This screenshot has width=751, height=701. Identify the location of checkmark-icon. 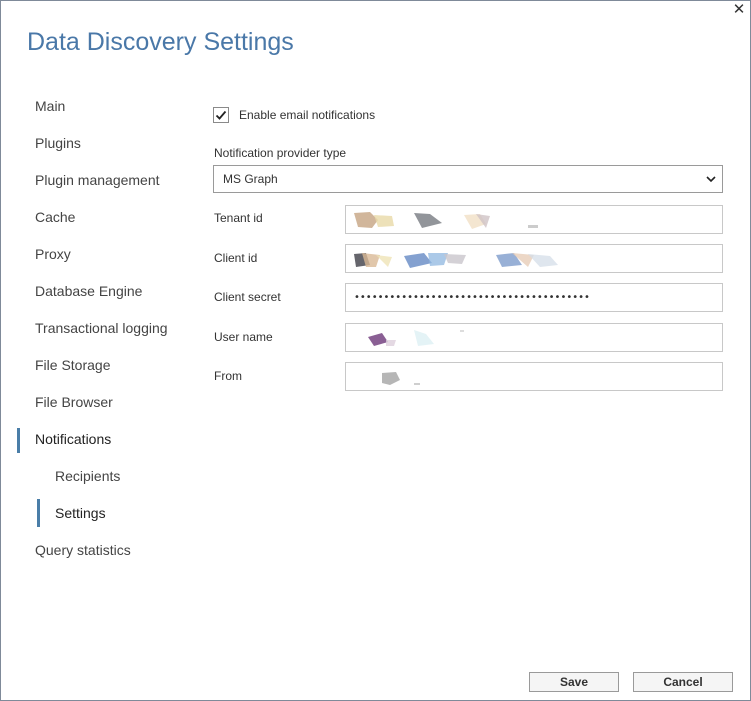
(221, 115).